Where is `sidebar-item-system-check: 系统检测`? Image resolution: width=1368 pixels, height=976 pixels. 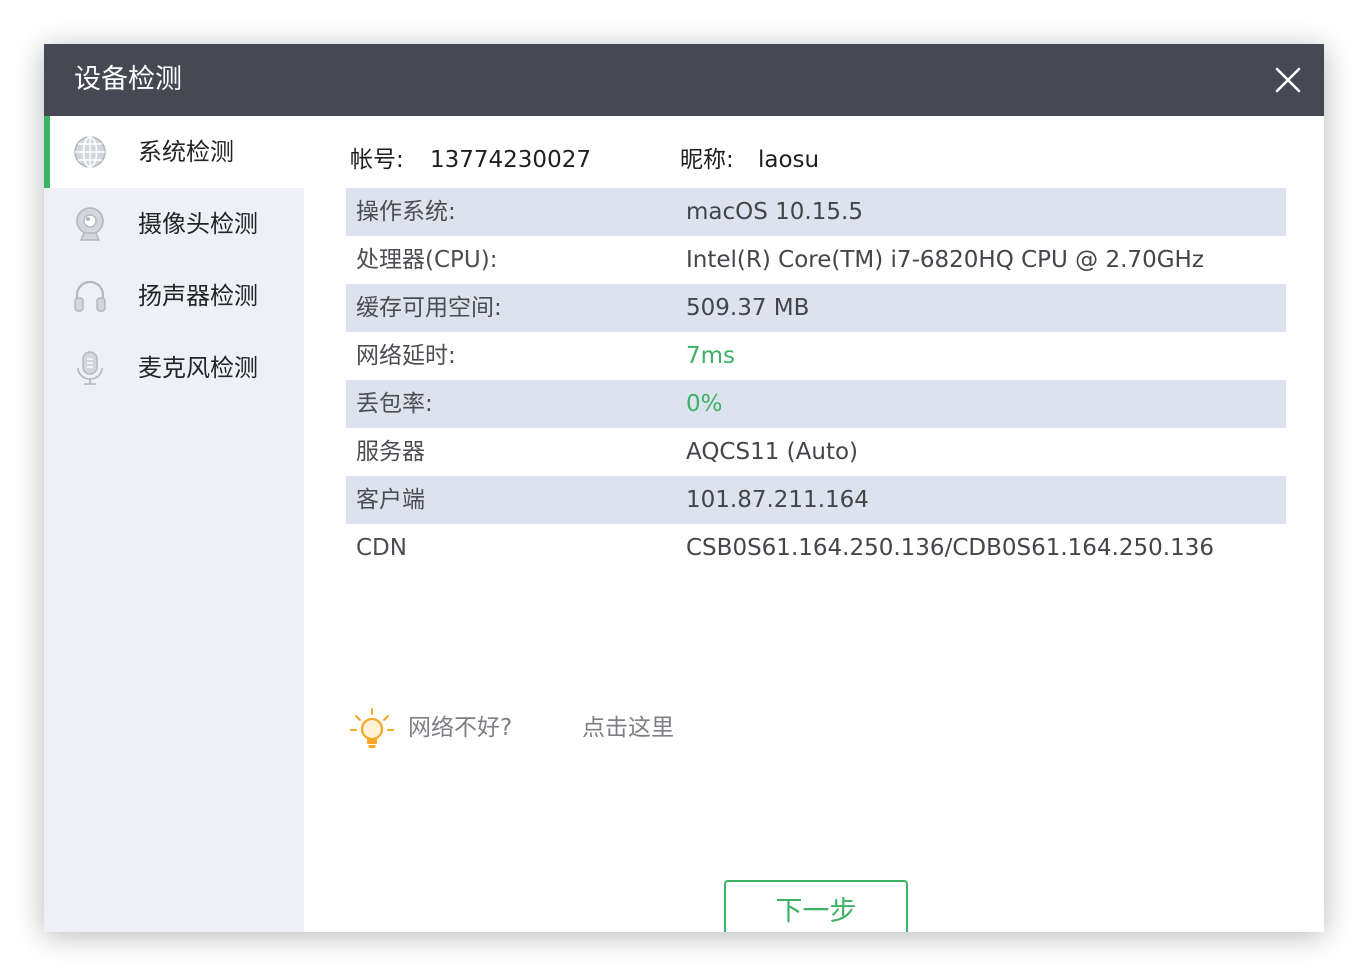 sidebar-item-system-check: 系统检测 is located at coordinates (174, 152).